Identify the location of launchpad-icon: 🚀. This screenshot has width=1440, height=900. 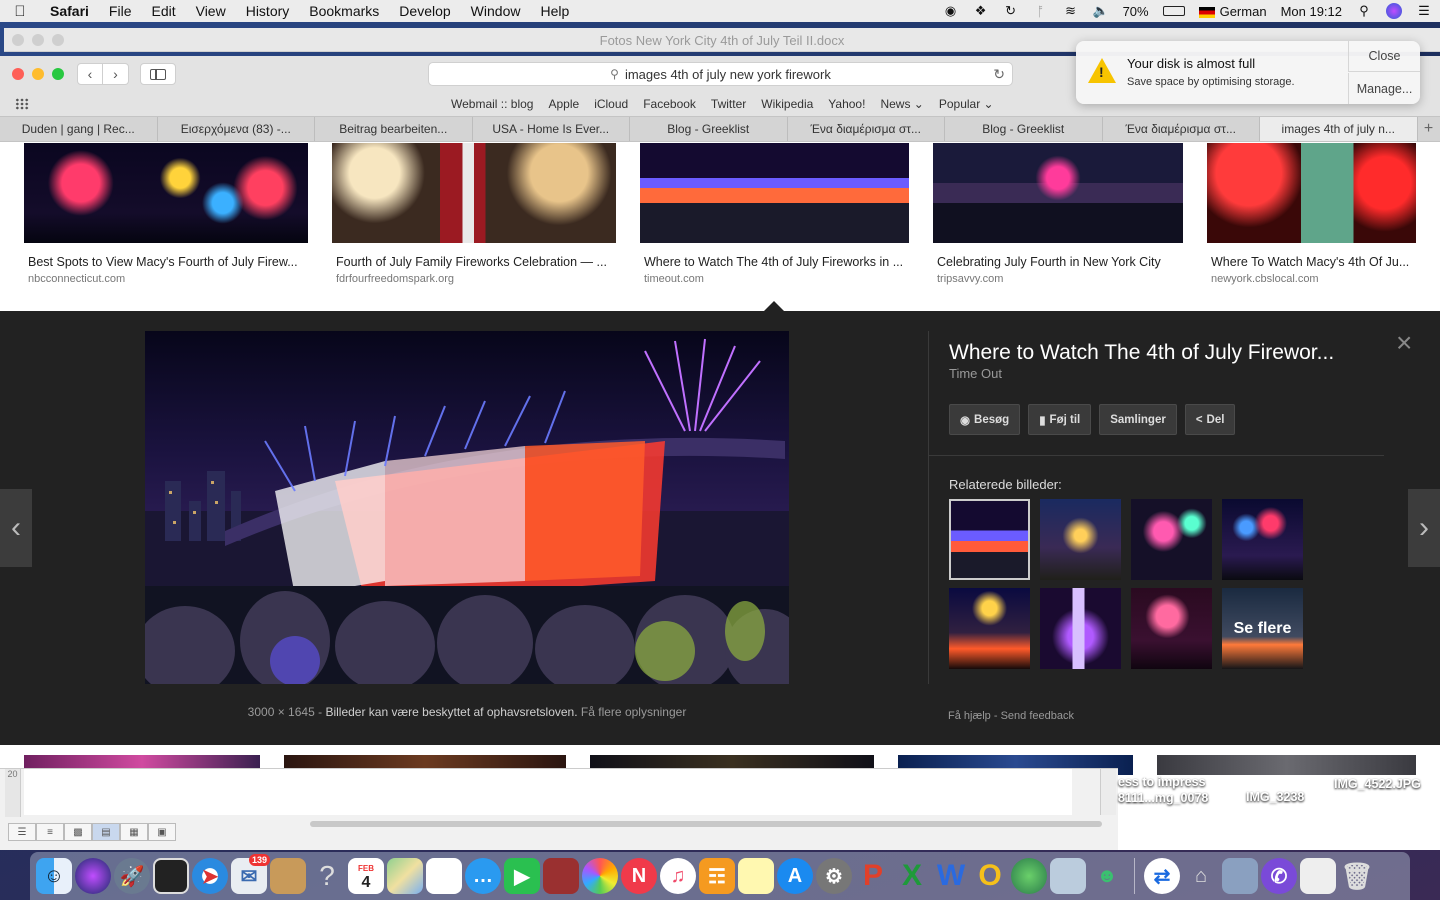
(132, 876).